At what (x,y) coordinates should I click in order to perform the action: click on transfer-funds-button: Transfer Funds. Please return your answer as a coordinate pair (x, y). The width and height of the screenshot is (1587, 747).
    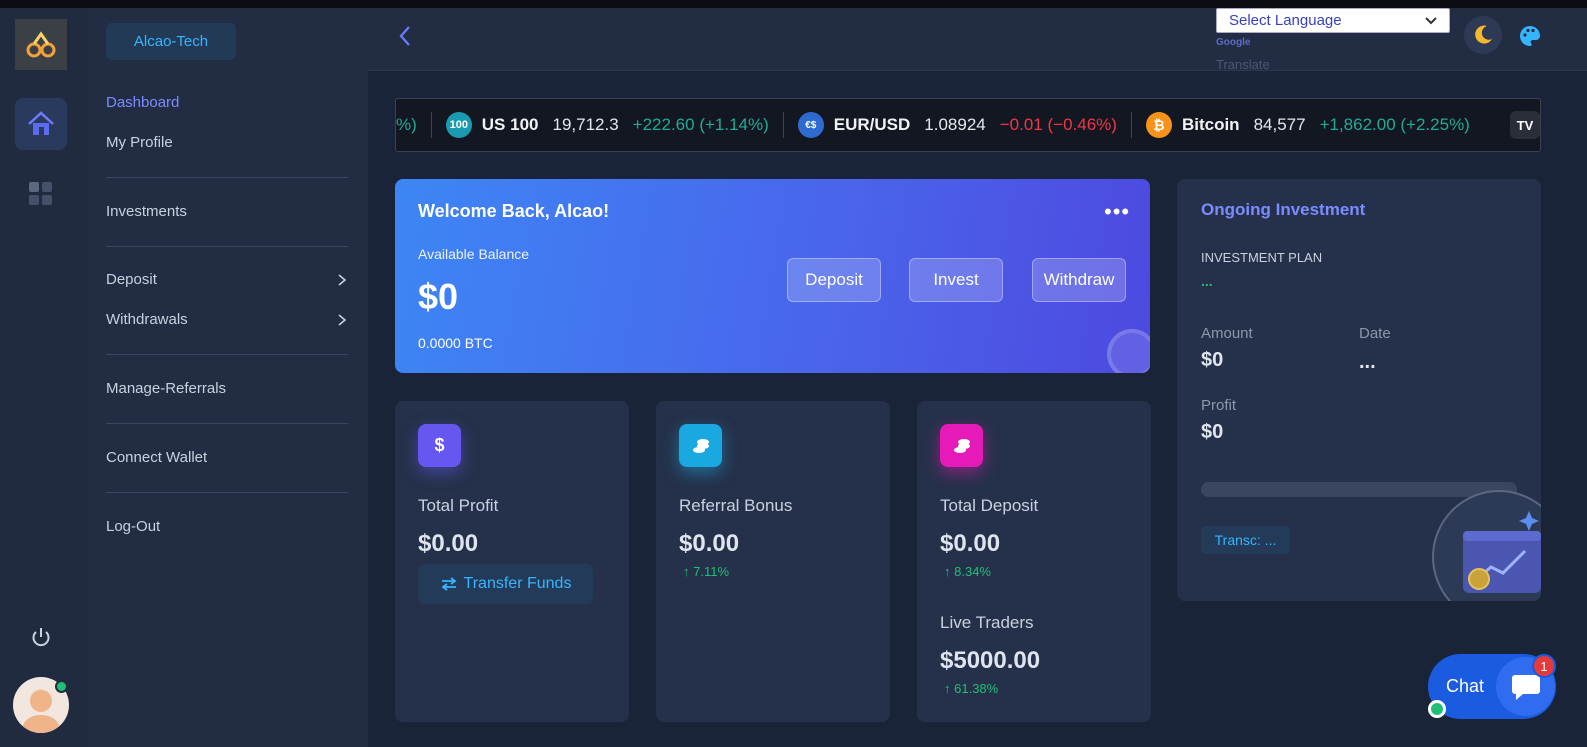
    Looking at the image, I should click on (505, 584).